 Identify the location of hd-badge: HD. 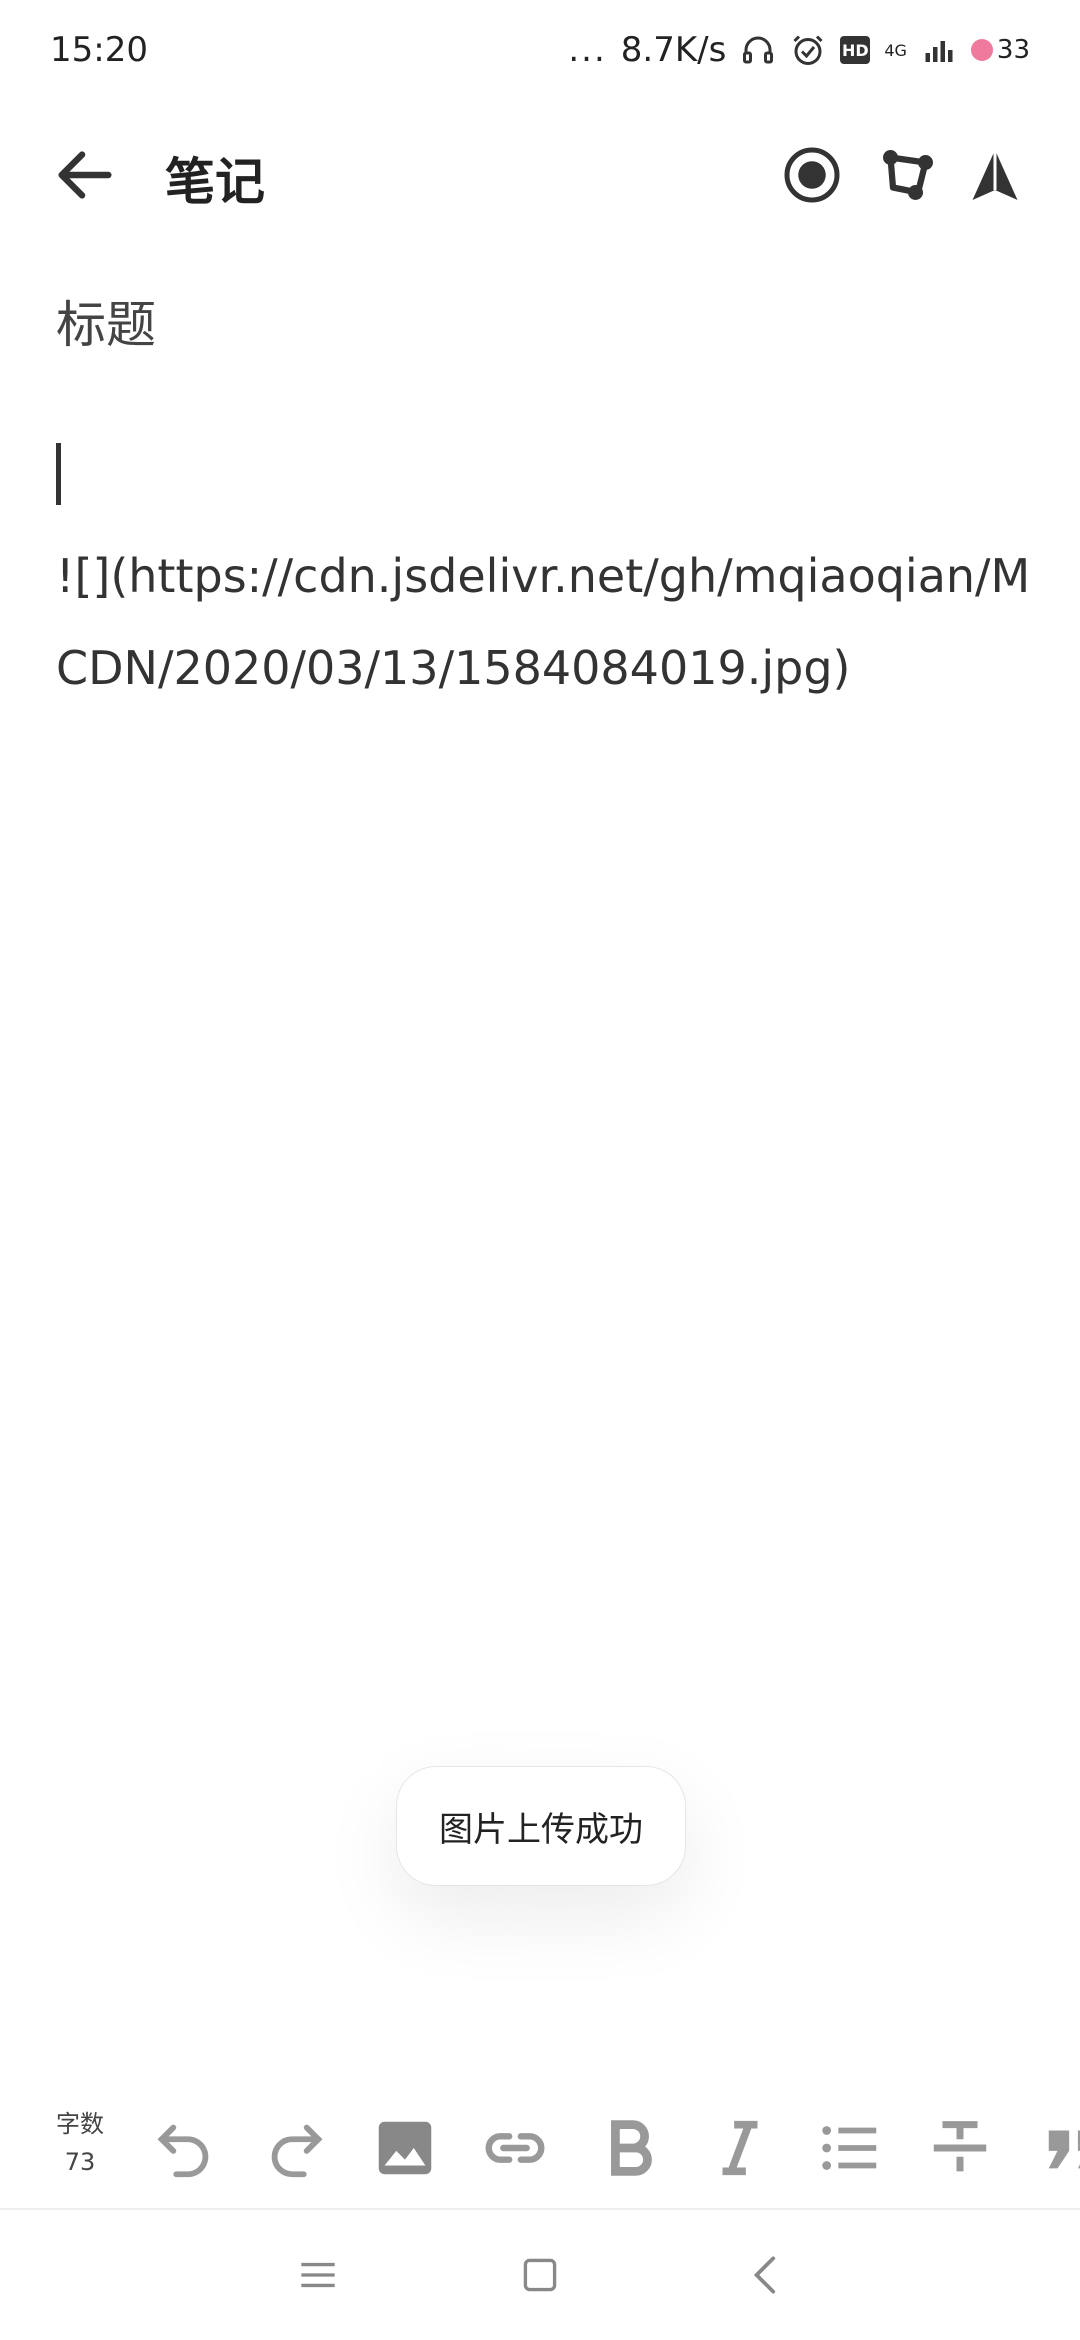
(855, 50).